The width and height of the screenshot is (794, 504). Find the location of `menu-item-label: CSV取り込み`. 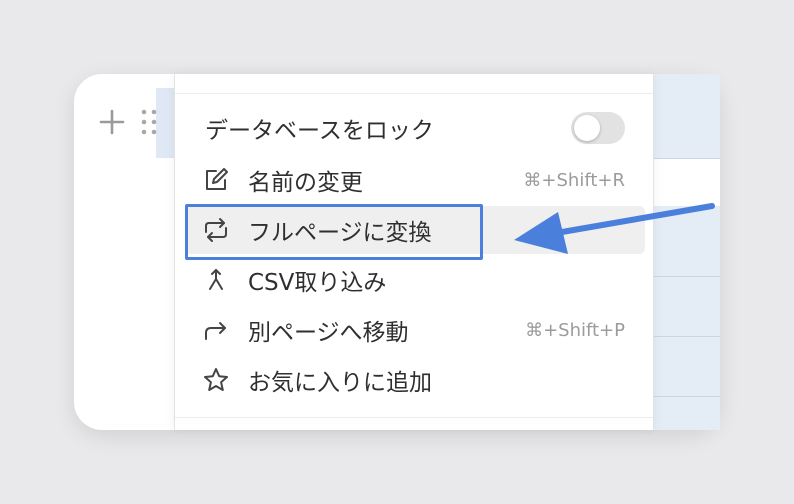

menu-item-label: CSV取り込み is located at coordinates (317, 283).